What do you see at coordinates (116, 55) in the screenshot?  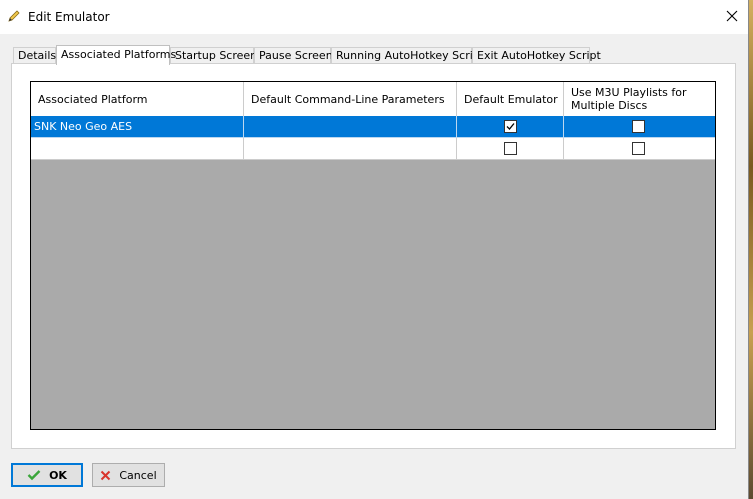 I see `tab-associated-platforms: Associated Platforms` at bounding box center [116, 55].